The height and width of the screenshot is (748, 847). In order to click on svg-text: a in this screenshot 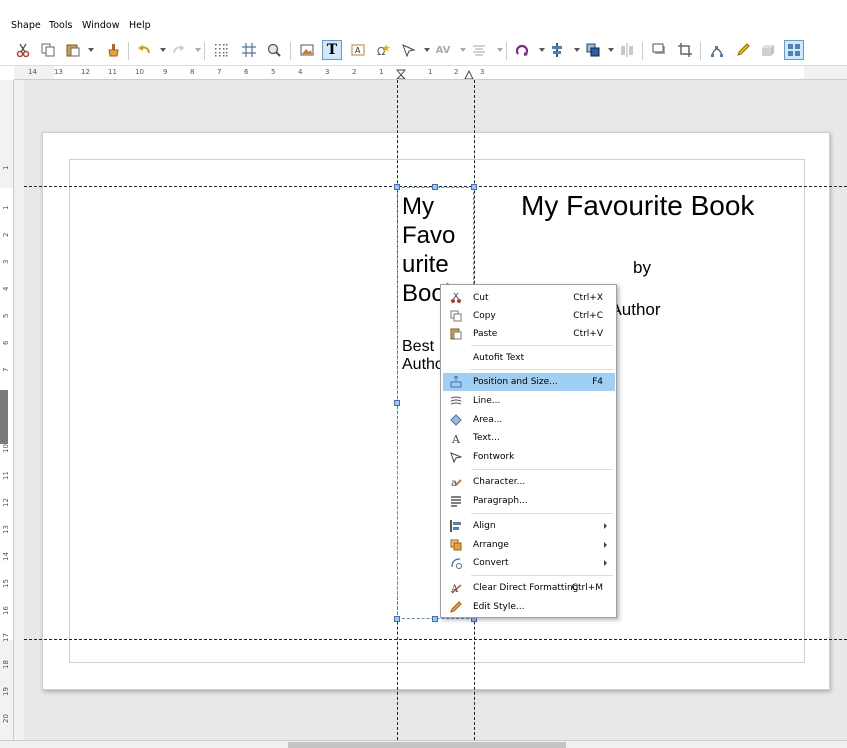, I will do `click(454, 483)`.